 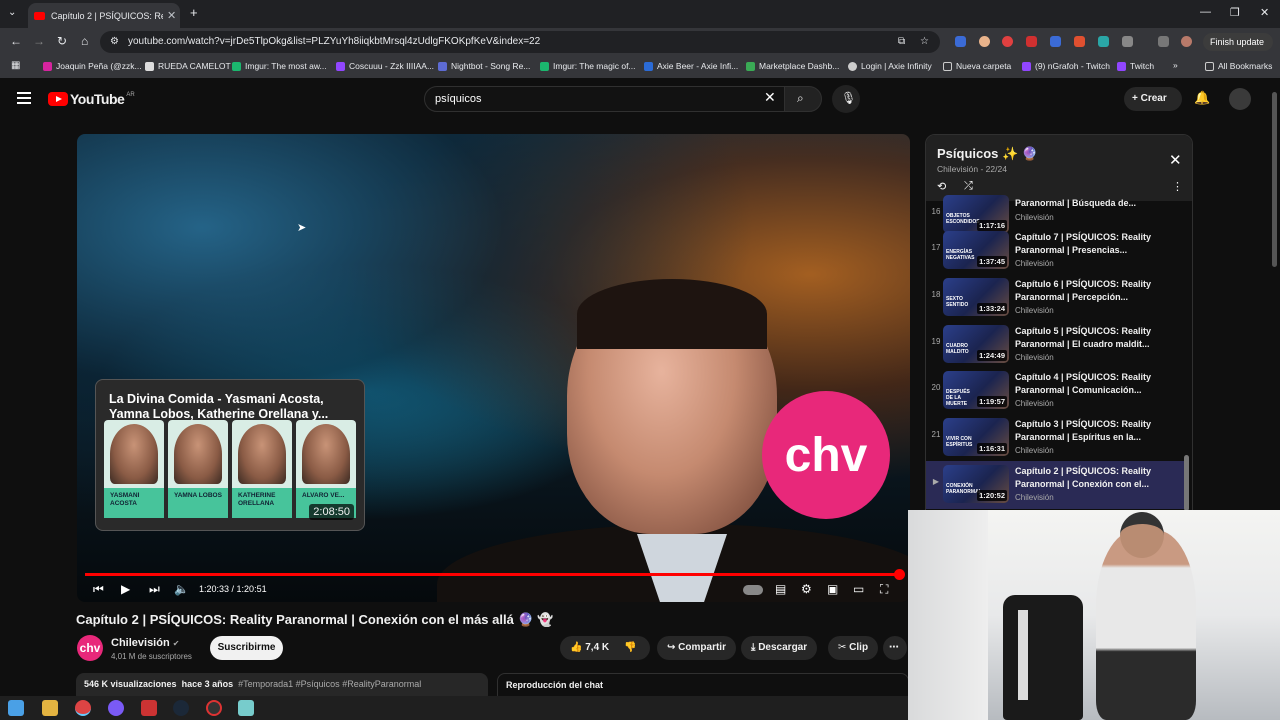 What do you see at coordinates (83, 708) in the screenshot?
I see `chrome-icon` at bounding box center [83, 708].